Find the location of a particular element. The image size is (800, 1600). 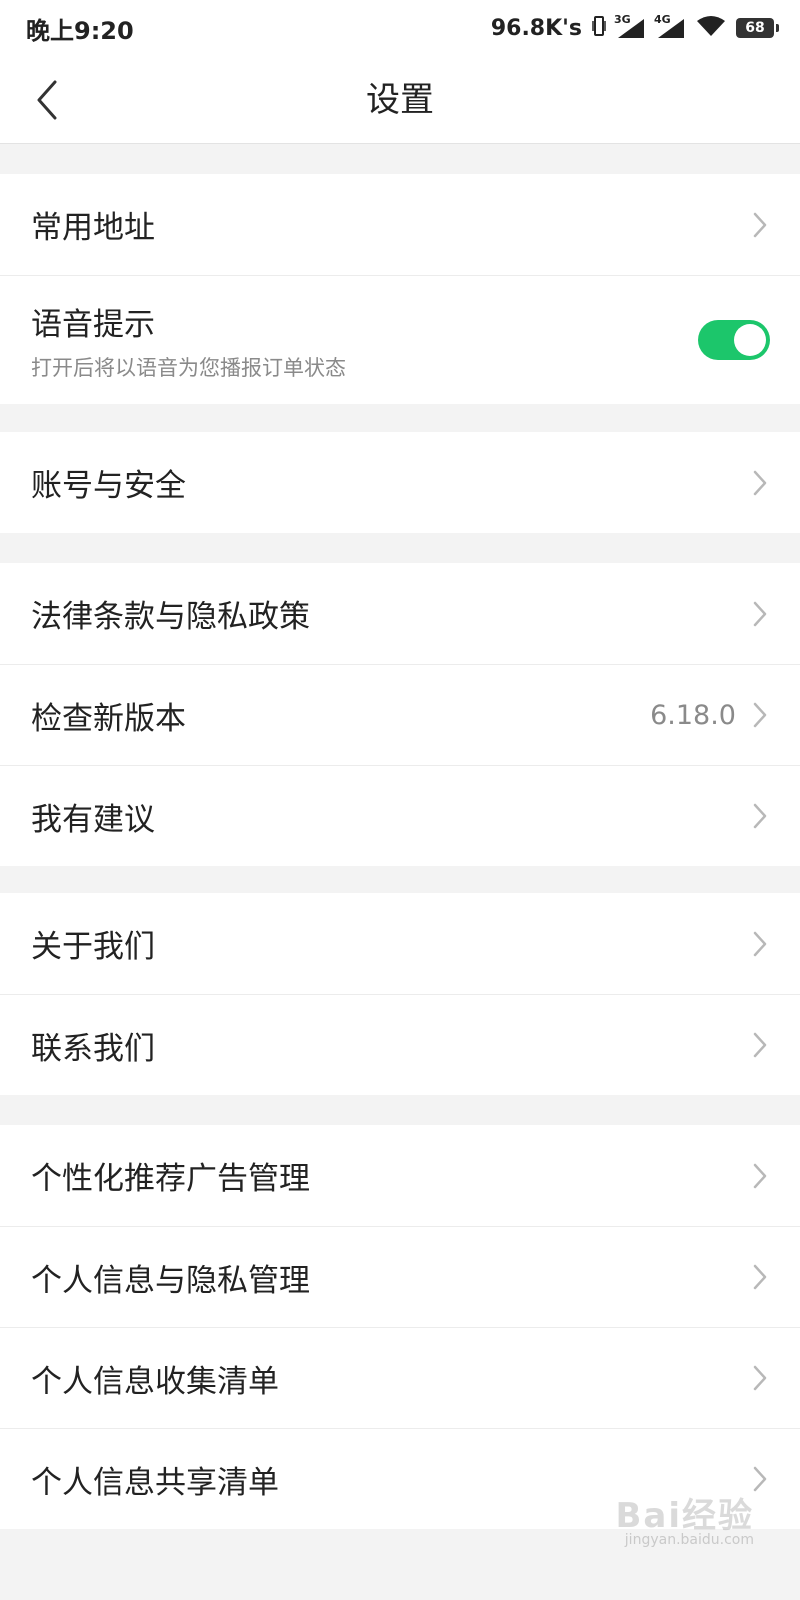

version-value: 6.18.0 is located at coordinates (693, 715).